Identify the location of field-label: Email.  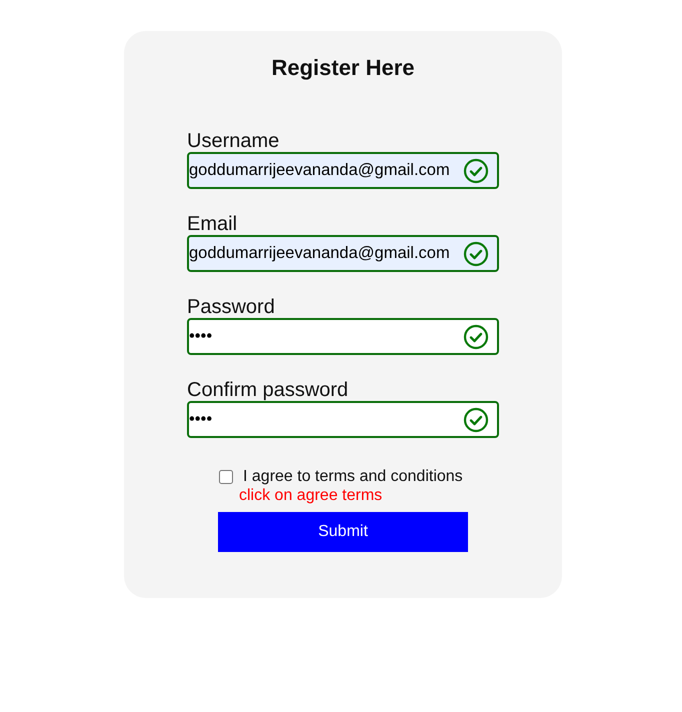
(212, 224).